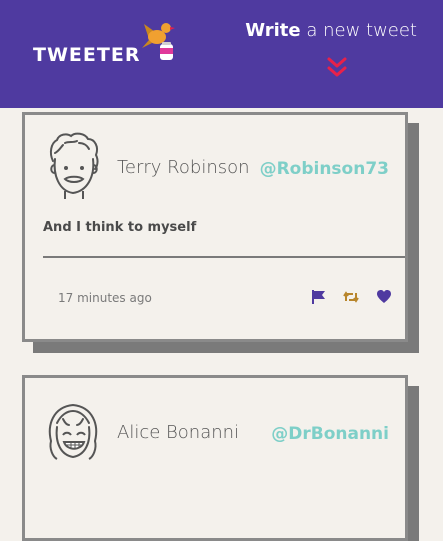  What do you see at coordinates (324, 169) in the screenshot?
I see `author-handle: @Robinson73` at bounding box center [324, 169].